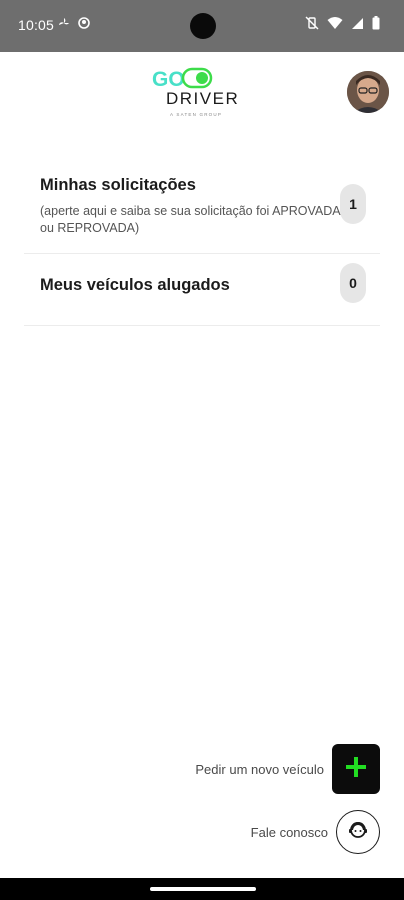  What do you see at coordinates (74, 24) in the screenshot?
I see `status-left-icons` at bounding box center [74, 24].